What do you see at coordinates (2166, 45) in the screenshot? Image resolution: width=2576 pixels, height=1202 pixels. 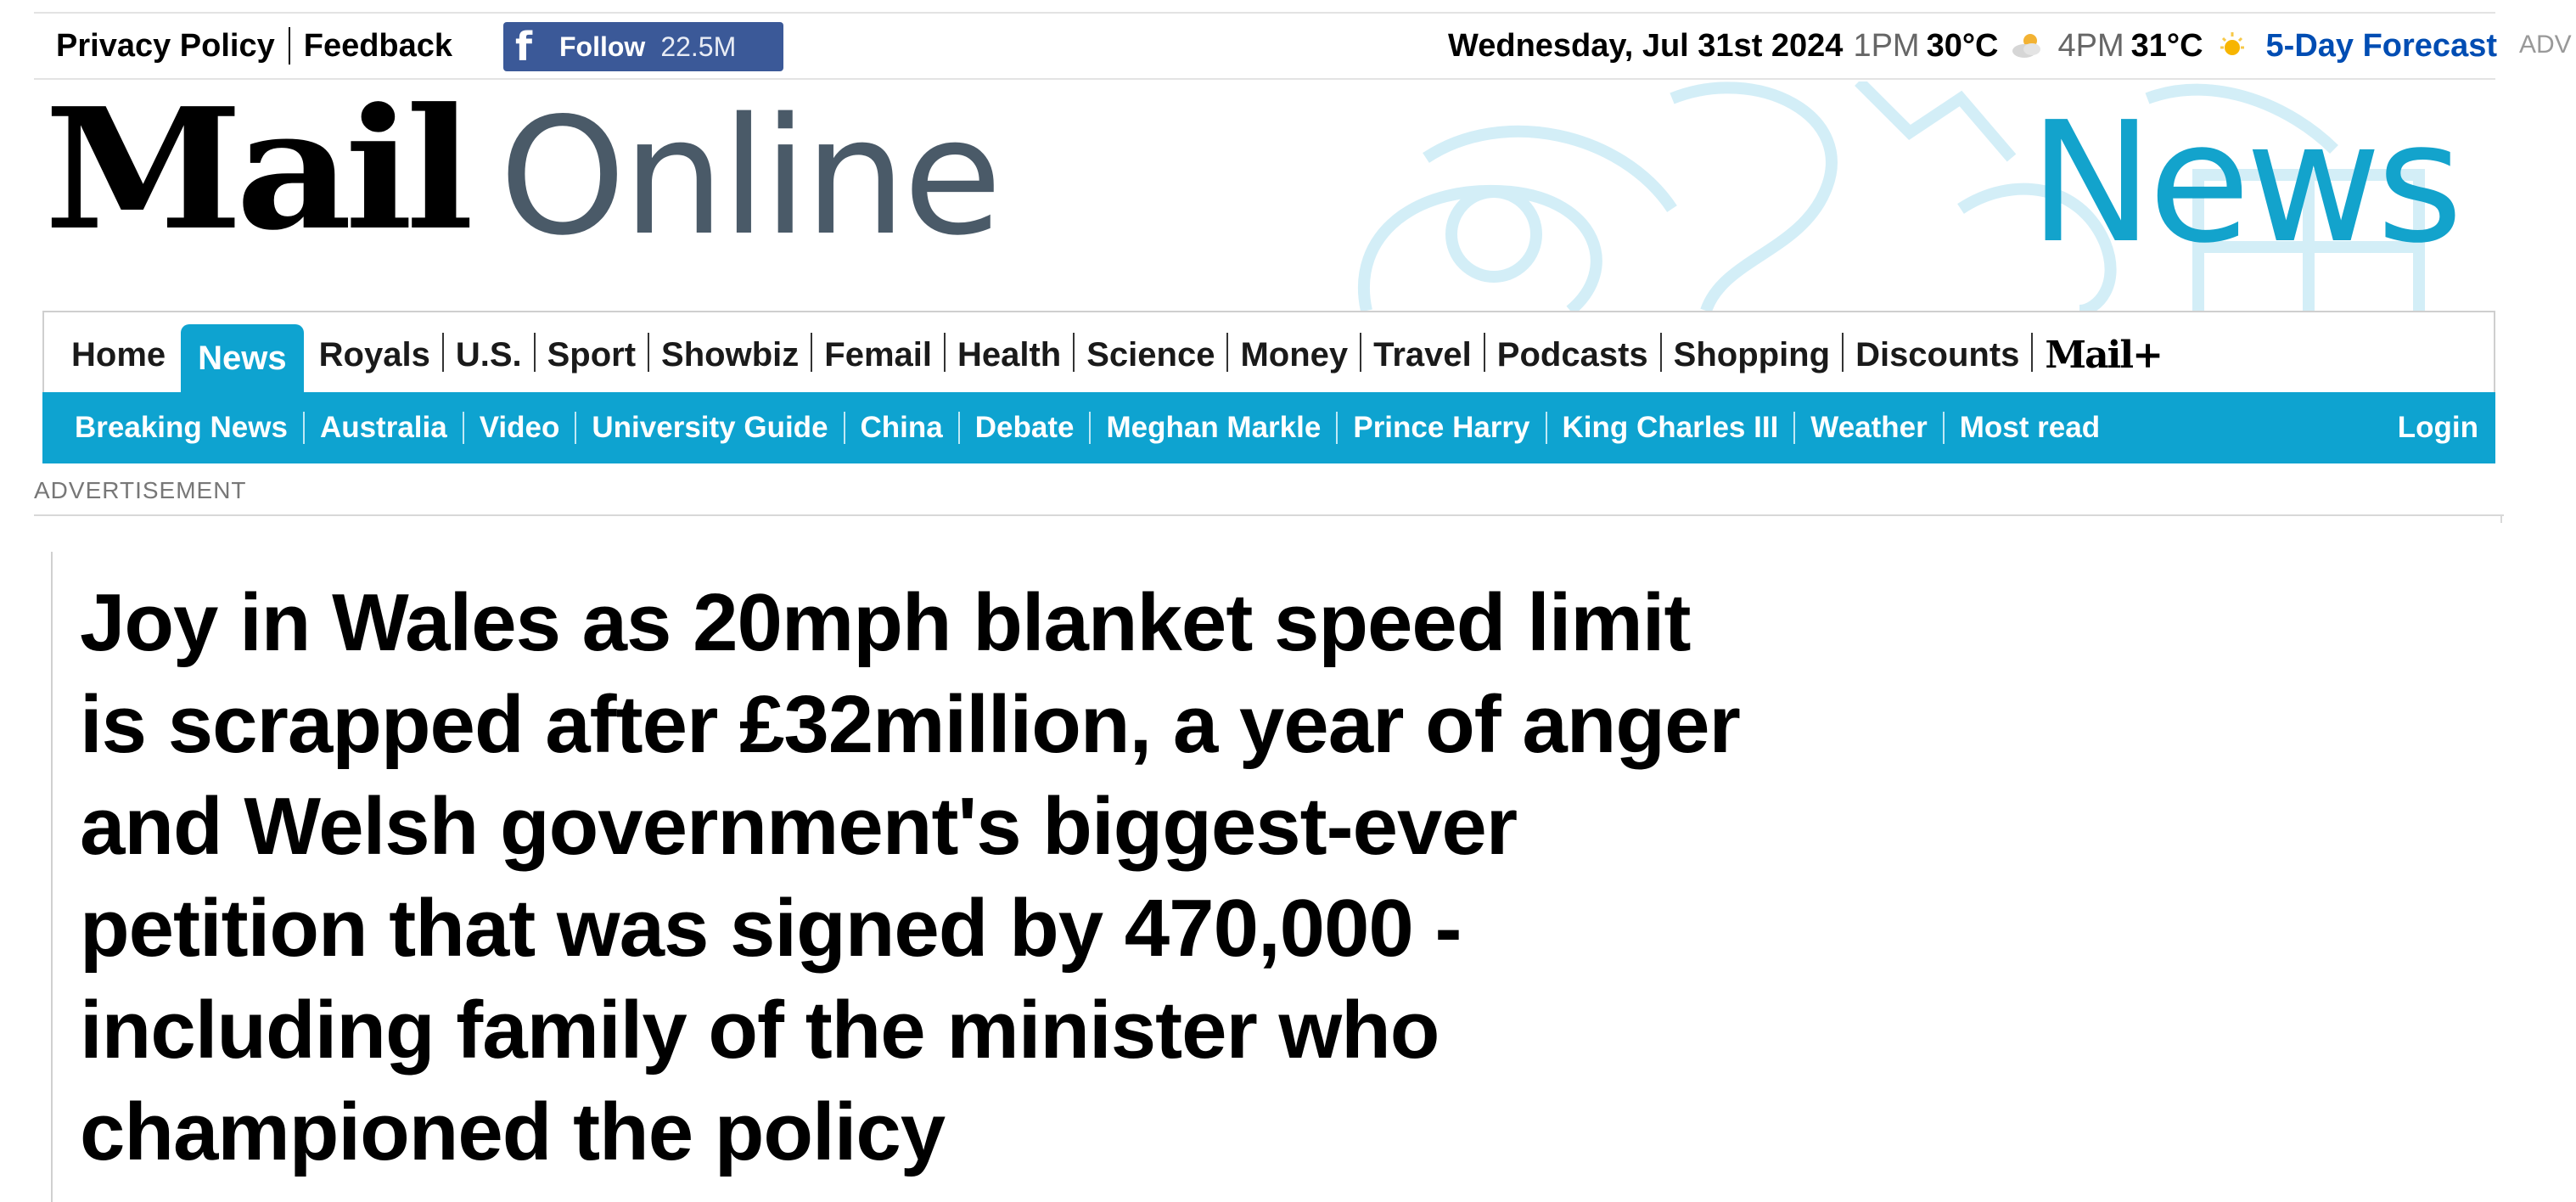 I see `weather-temp-2: 31°C` at bounding box center [2166, 45].